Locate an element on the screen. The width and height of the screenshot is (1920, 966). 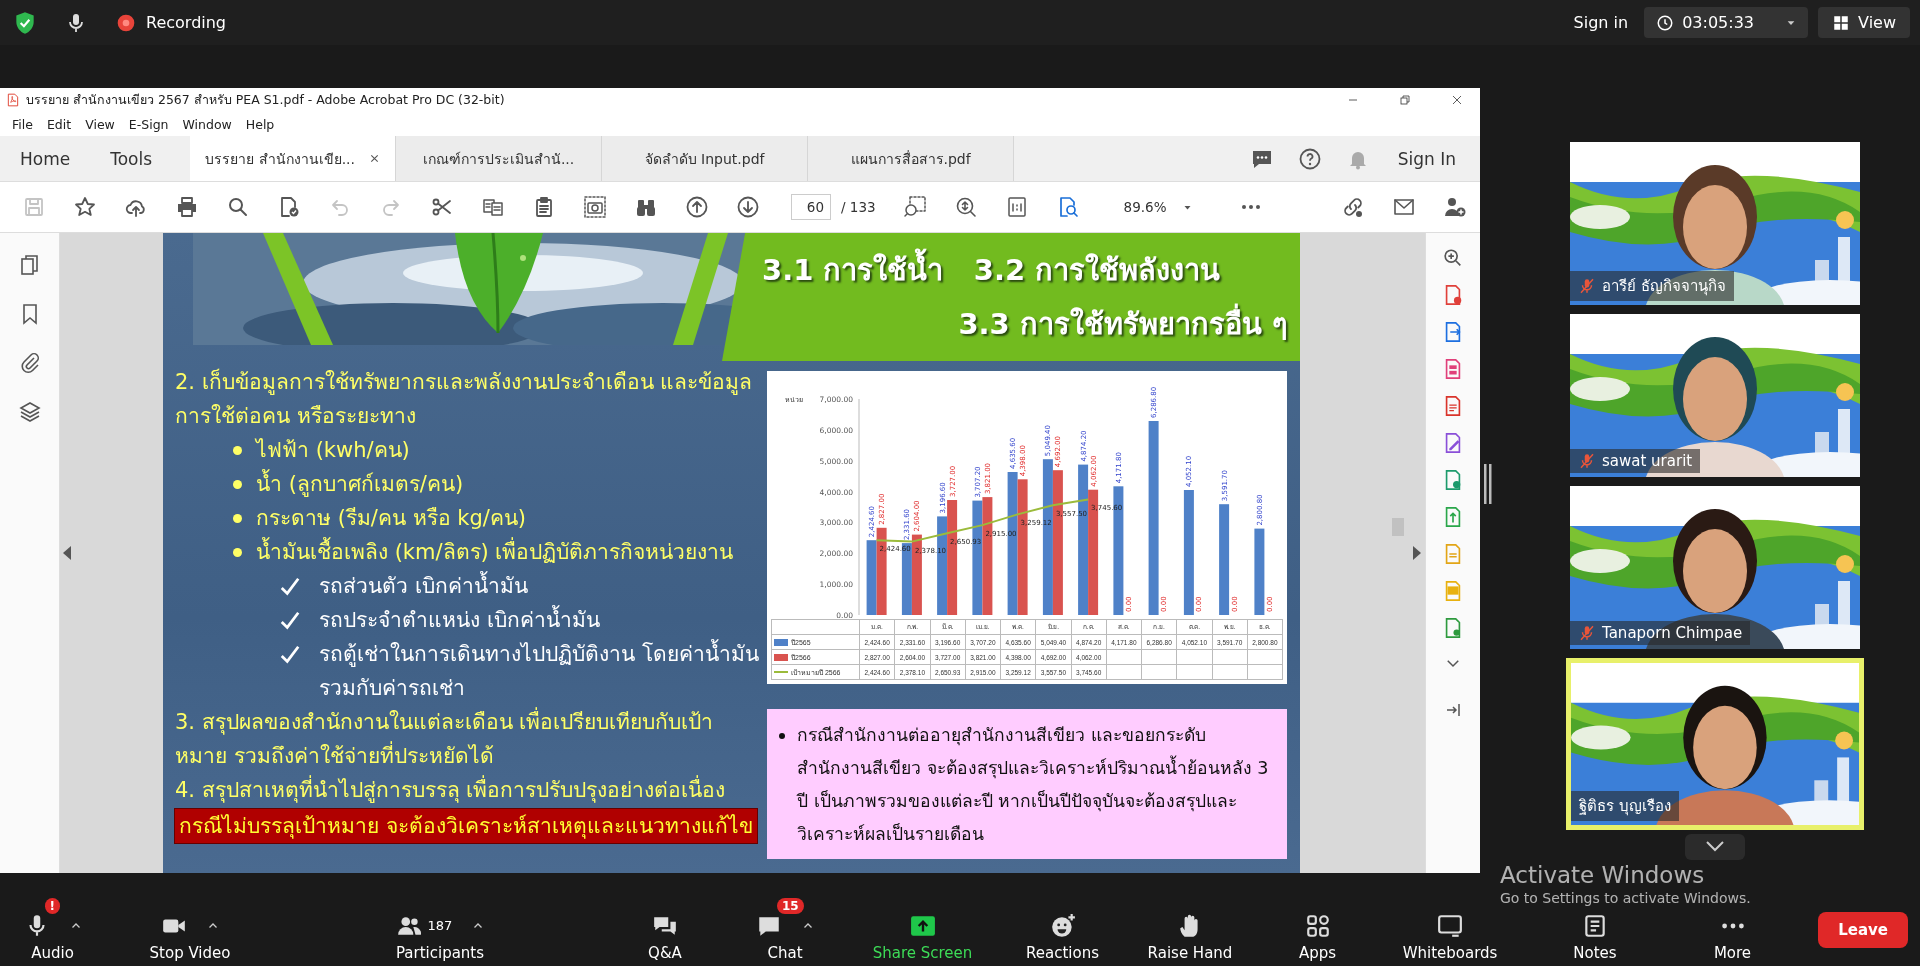
page-number-field: 60 is located at coordinates (811, 207).